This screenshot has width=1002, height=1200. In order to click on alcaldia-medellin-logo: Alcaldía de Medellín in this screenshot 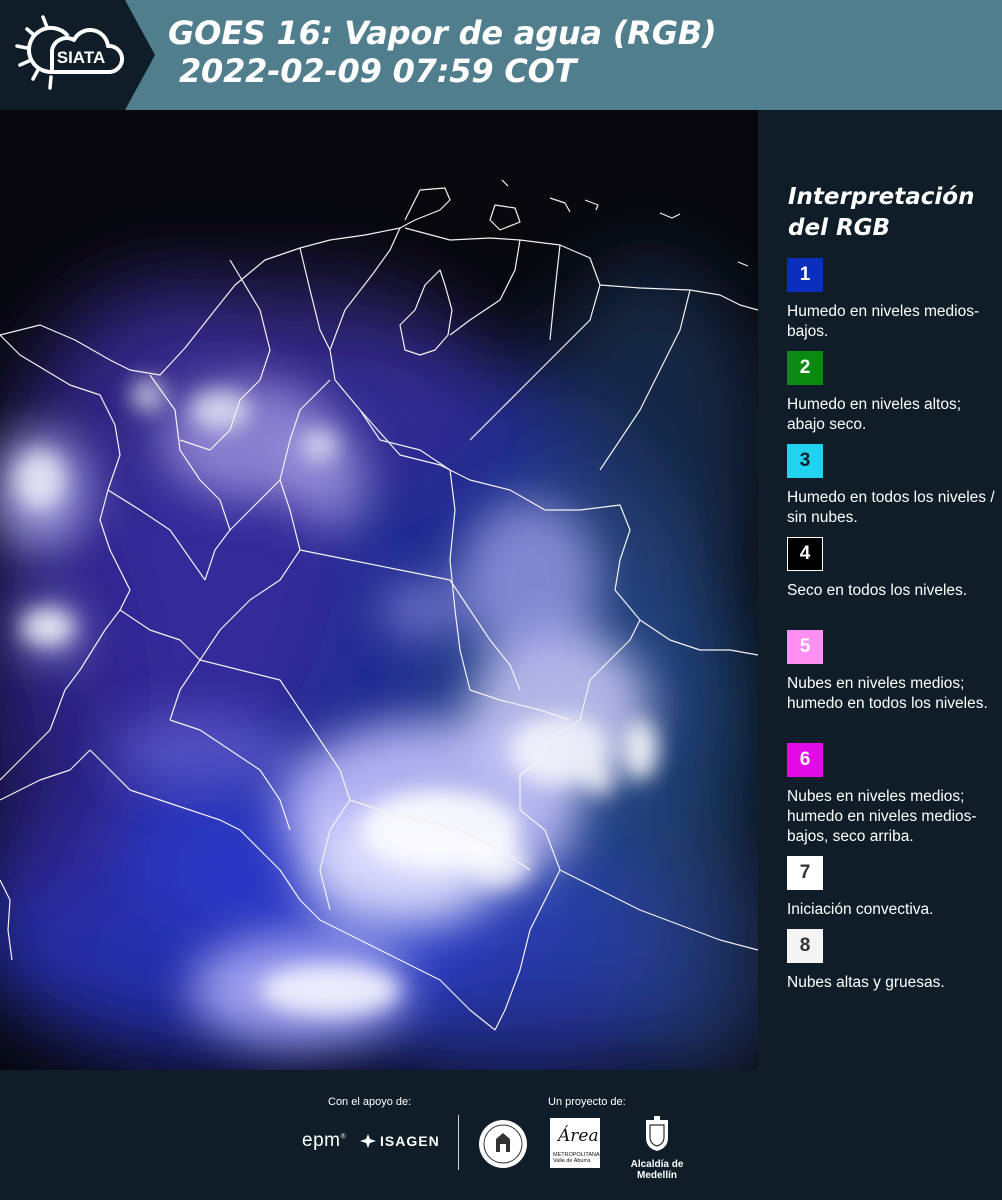, I will do `click(657, 1148)`.